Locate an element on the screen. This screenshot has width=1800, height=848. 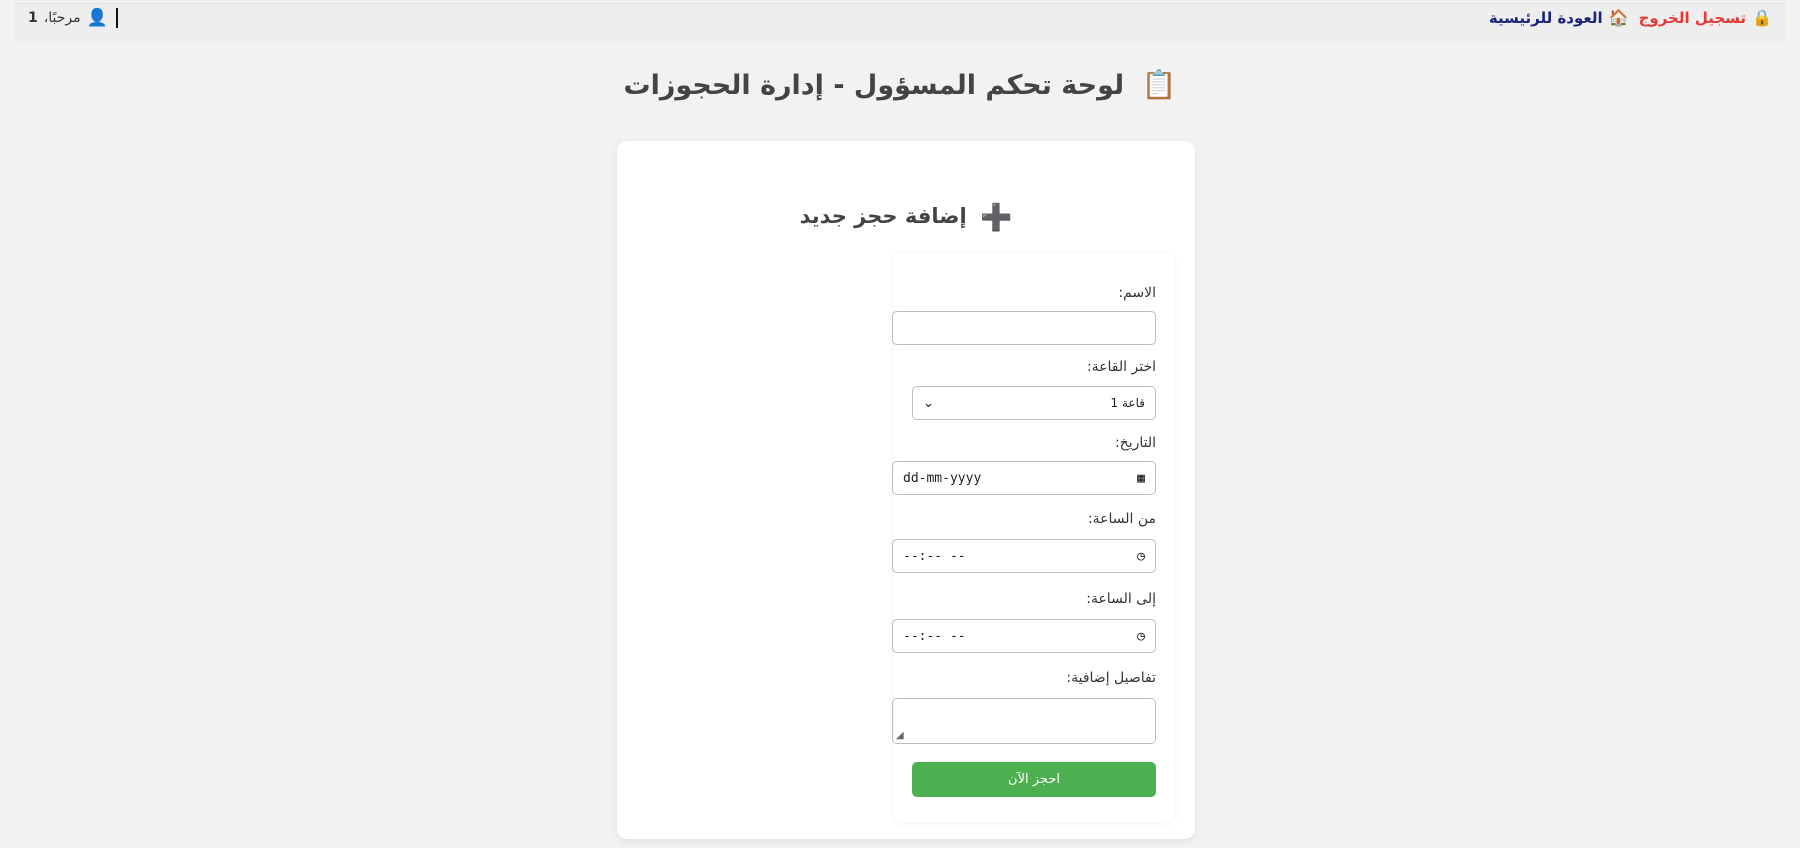
welcome-message: 👤 مرحبًا، 1 is located at coordinates (73, 18).